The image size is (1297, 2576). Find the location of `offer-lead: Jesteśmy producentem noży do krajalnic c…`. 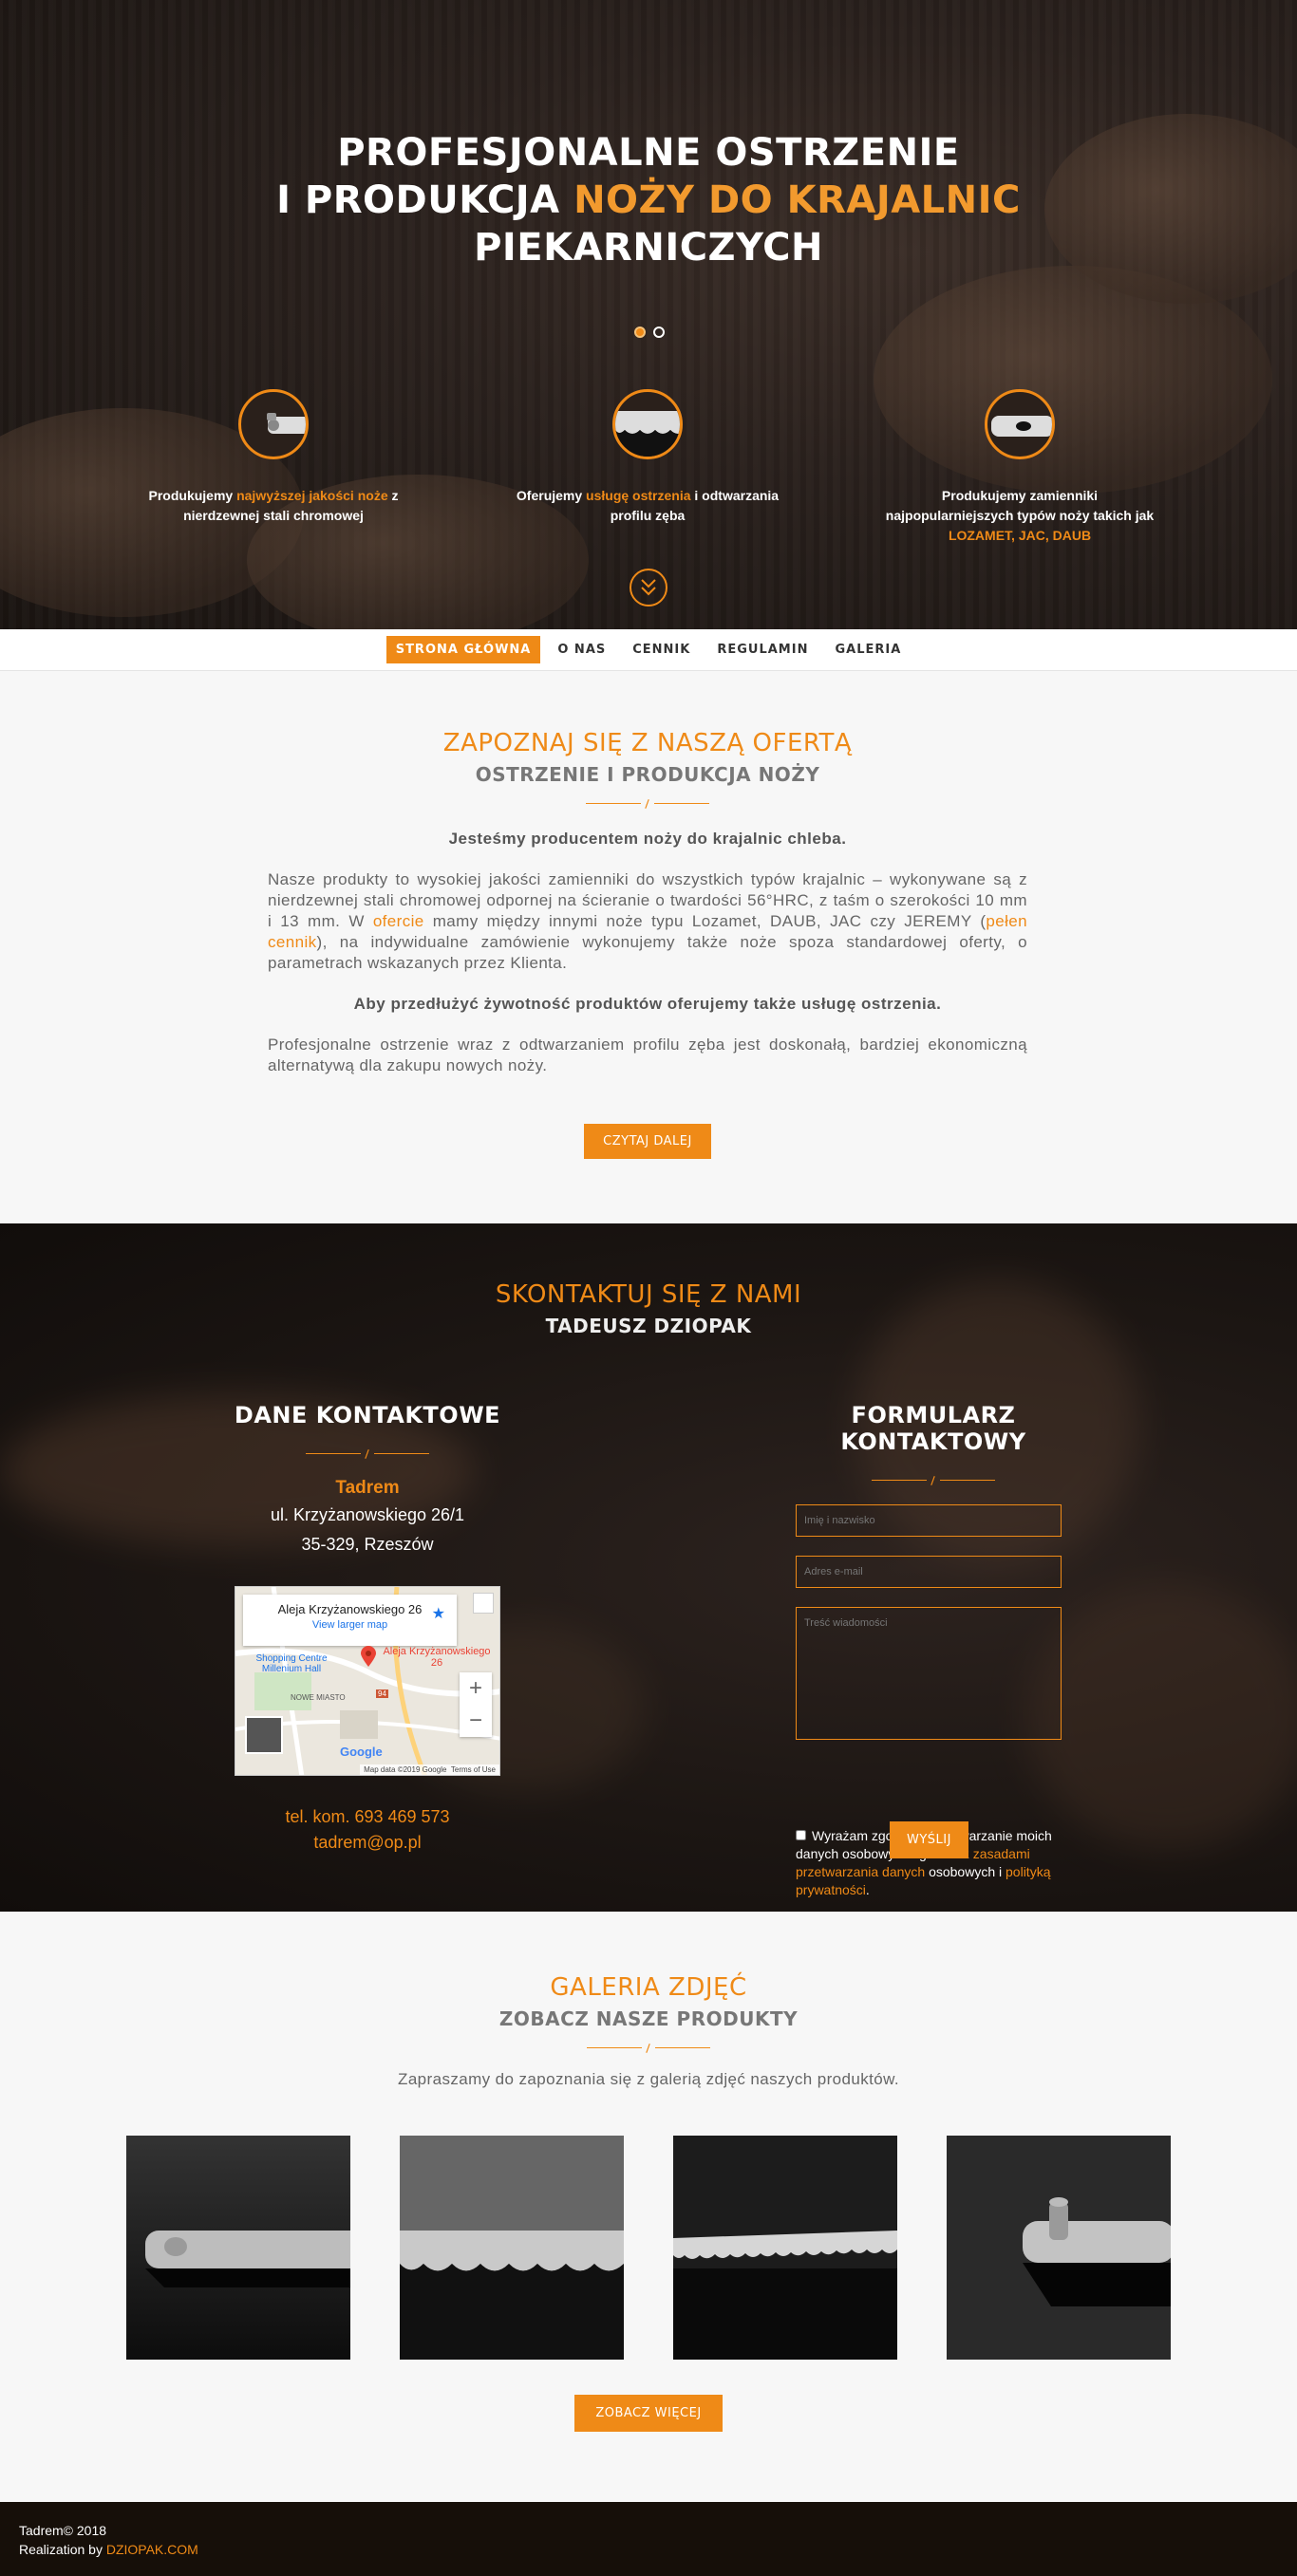

offer-lead: Jesteśmy producentem noży do krajalnic c… is located at coordinates (647, 839).